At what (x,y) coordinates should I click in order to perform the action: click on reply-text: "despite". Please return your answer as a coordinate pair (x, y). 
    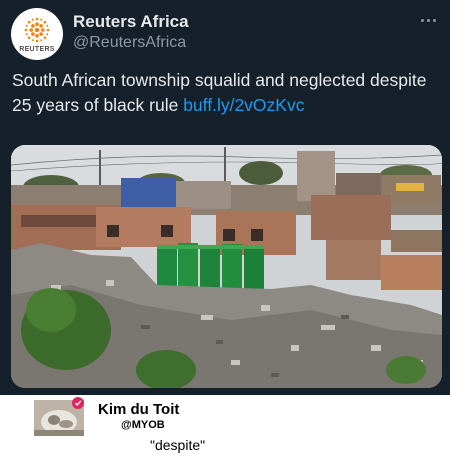
    Looking at the image, I should click on (178, 445).